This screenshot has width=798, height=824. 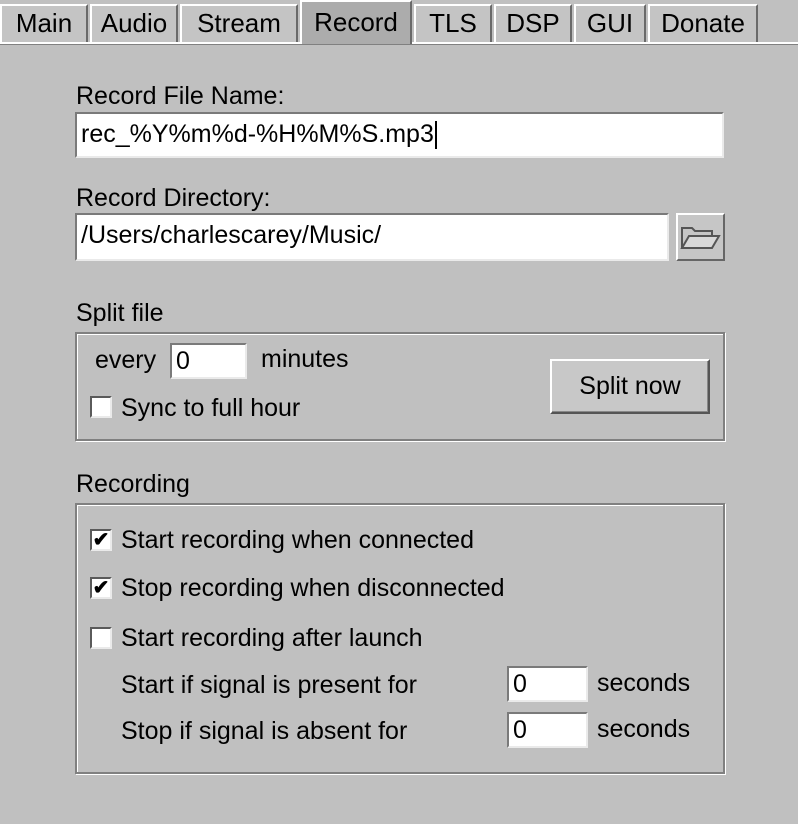 I want to click on tab-gui: GUI, so click(x=610, y=23).